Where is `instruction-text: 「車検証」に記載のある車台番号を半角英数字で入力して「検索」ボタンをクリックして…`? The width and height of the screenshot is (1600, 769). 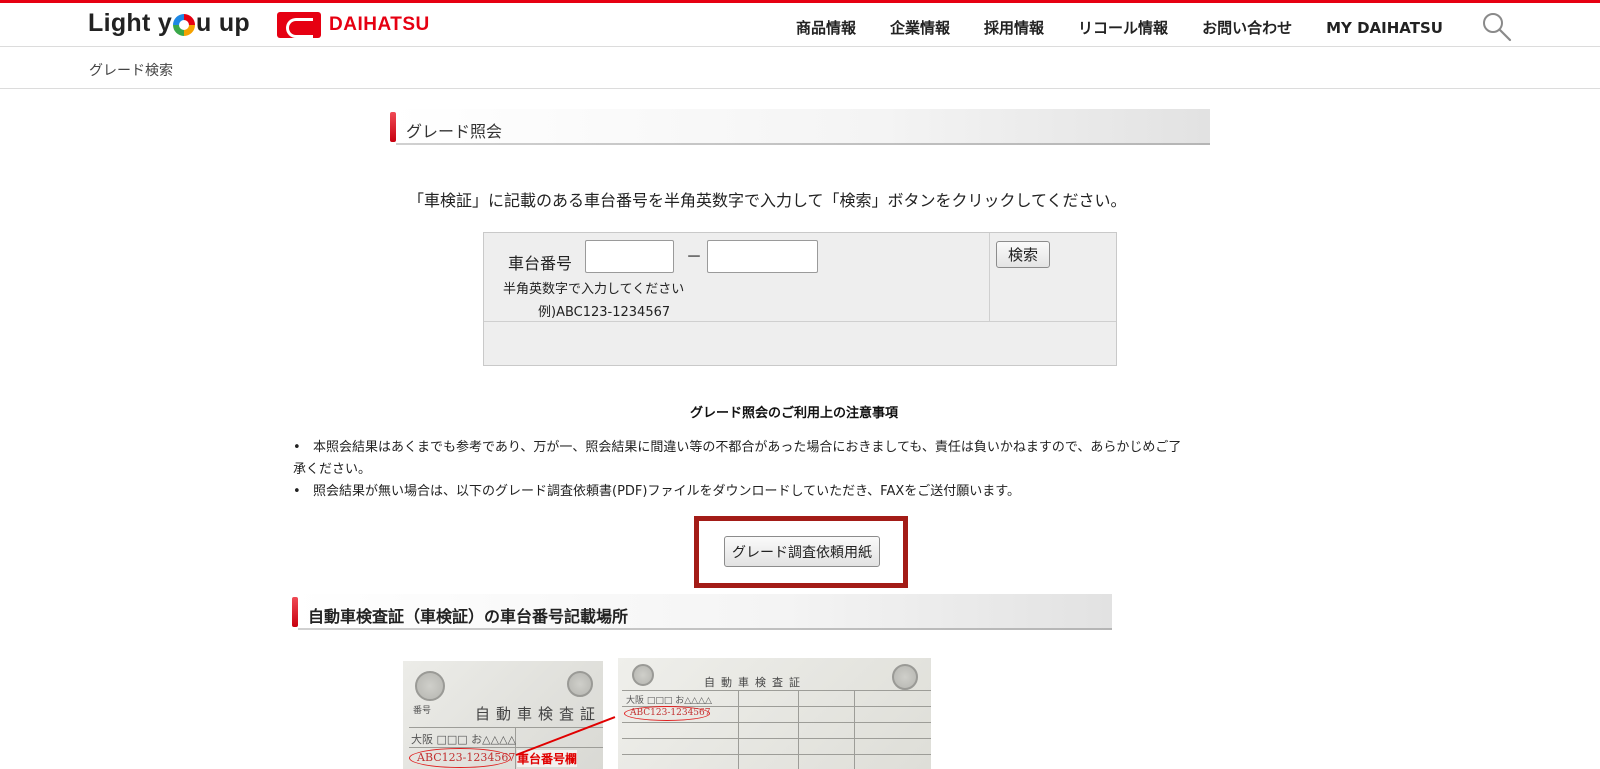 instruction-text: 「車検証」に記載のある車台番号を半角英数字で入力して「検索」ボタンをクリックして… is located at coordinates (767, 200).